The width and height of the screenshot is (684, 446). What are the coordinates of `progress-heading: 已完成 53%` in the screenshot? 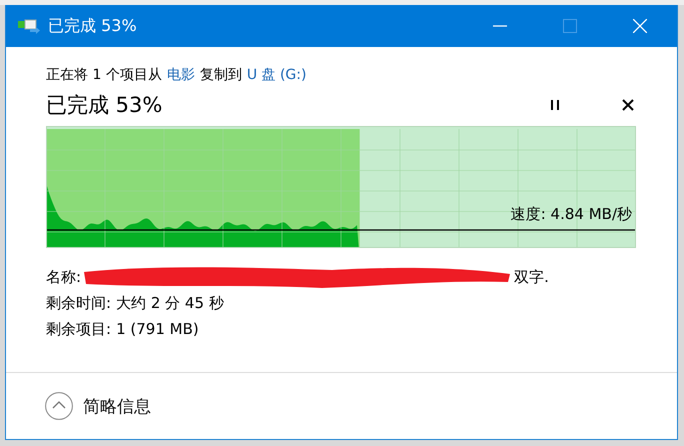 It's located at (104, 105).